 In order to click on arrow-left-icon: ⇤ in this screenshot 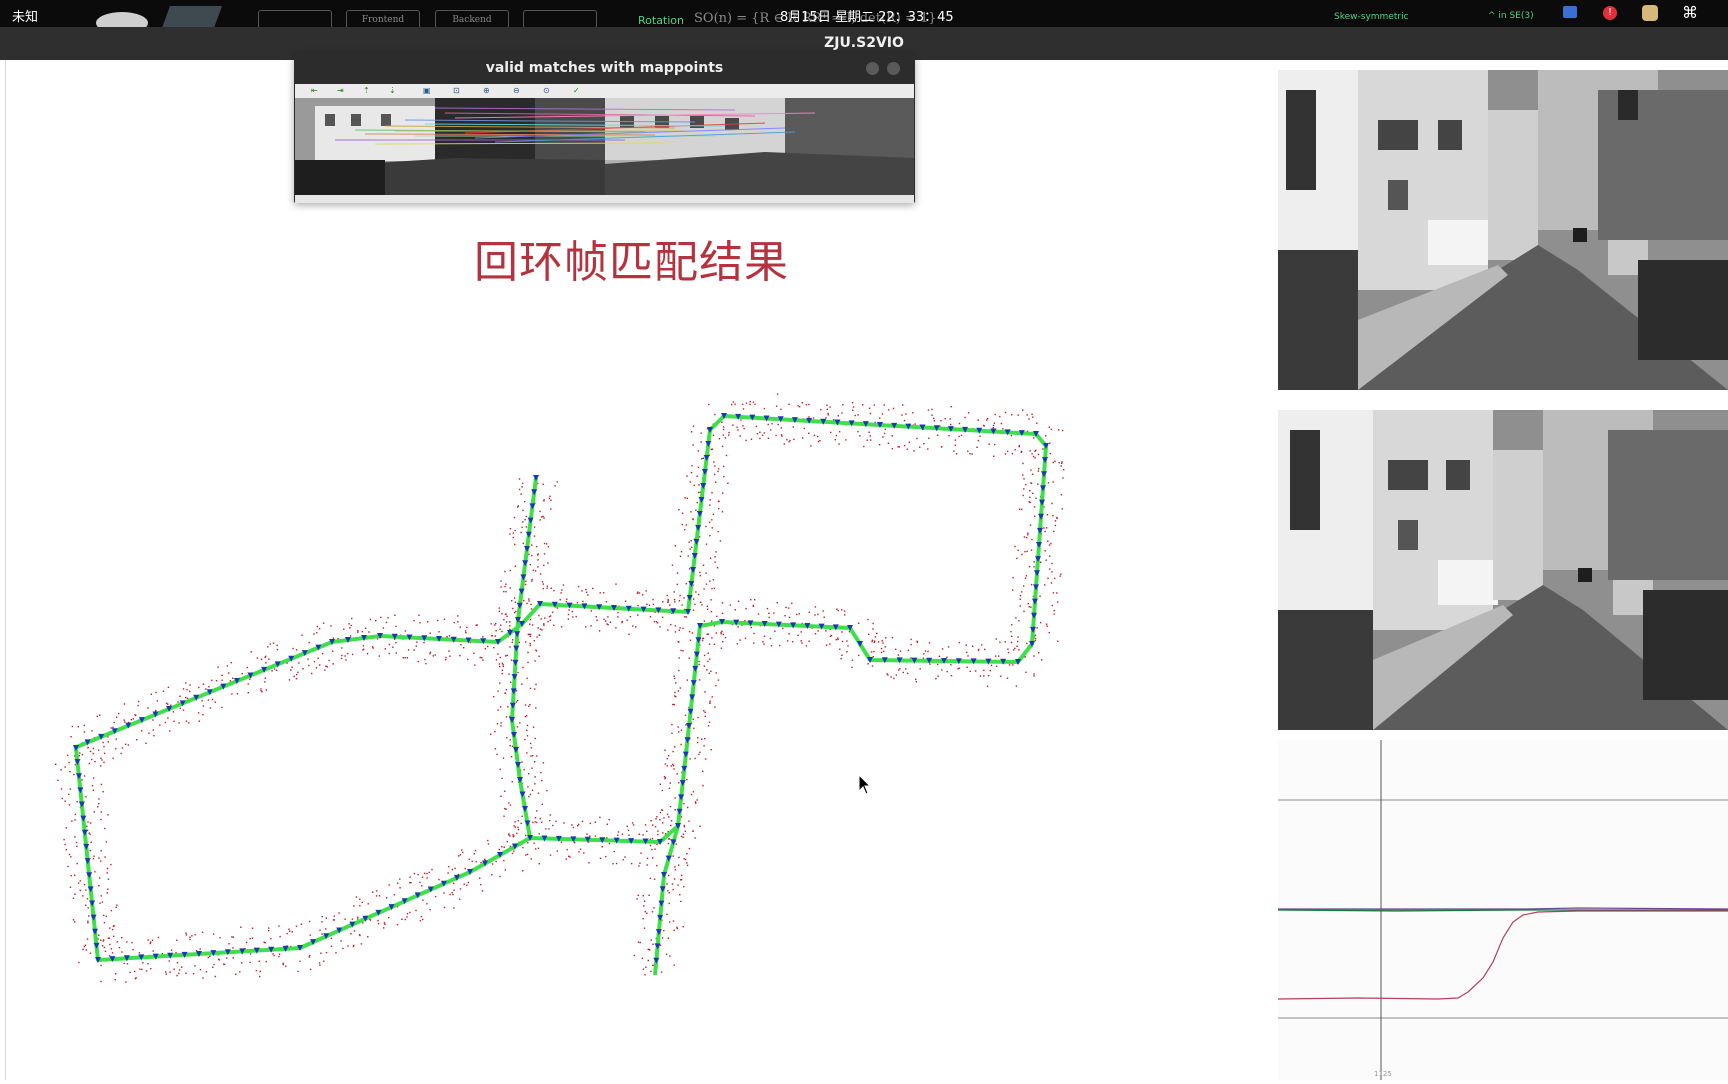, I will do `click(314, 90)`.